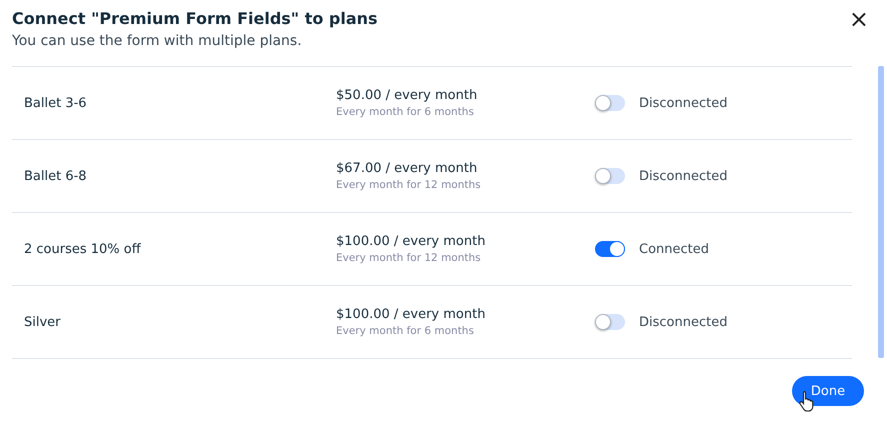 The image size is (887, 427). What do you see at coordinates (858, 19) in the screenshot?
I see `close-button: ×` at bounding box center [858, 19].